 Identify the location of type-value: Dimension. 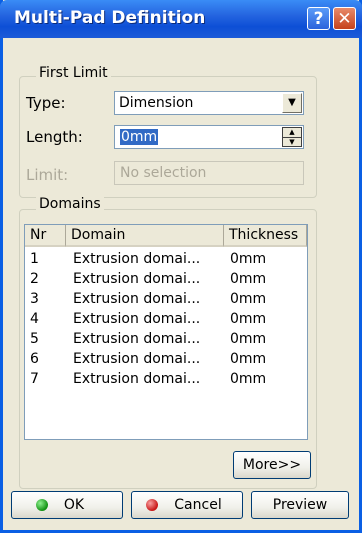
(156, 103).